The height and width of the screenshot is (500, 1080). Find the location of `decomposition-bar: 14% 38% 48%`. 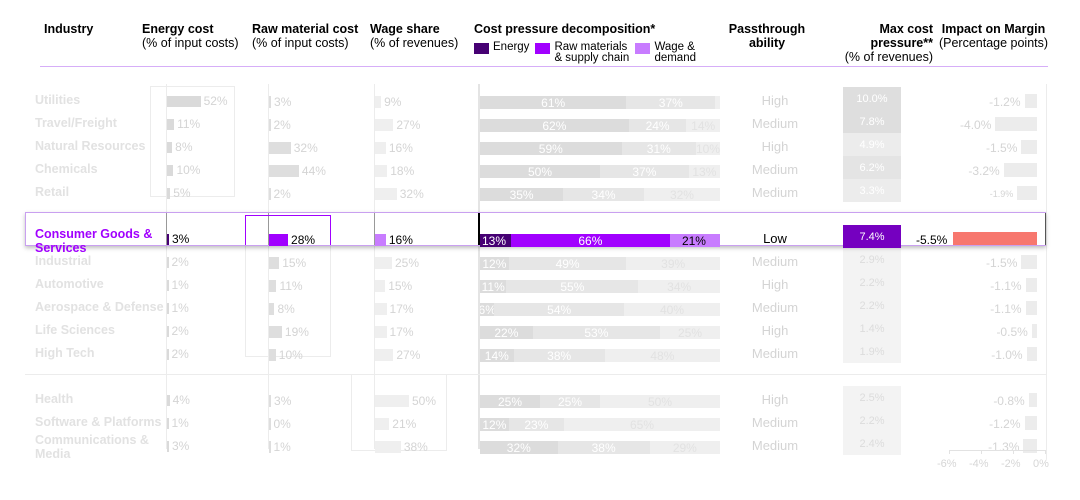

decomposition-bar: 14% 38% 48% is located at coordinates (600, 355).